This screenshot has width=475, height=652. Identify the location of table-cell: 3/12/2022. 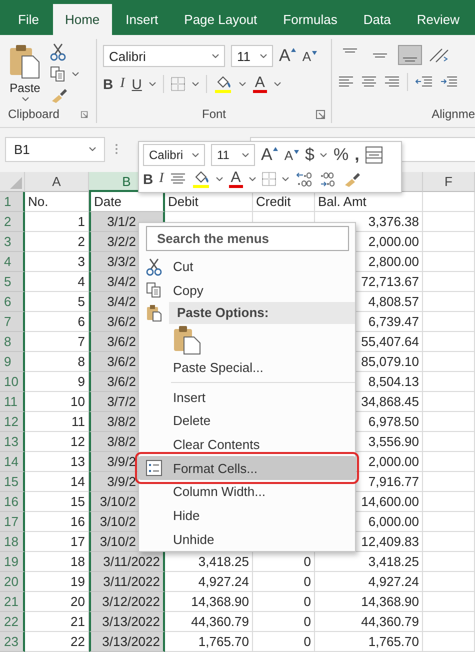
(127, 602).